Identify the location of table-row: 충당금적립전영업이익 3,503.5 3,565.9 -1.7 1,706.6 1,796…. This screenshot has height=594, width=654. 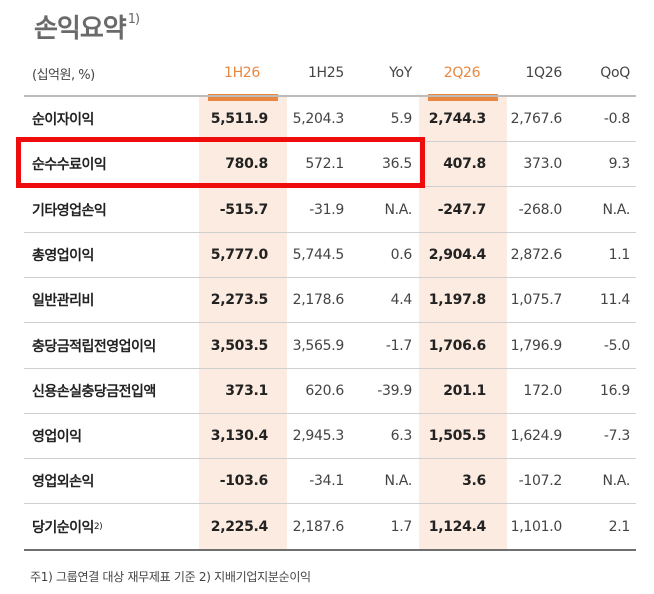
(330, 346).